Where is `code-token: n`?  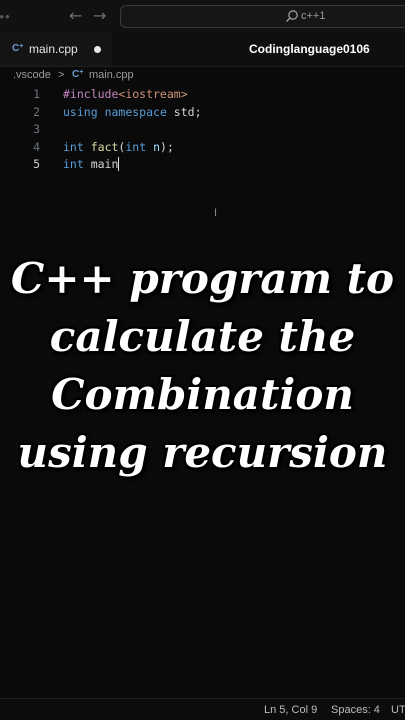
code-token: n is located at coordinates (157, 146).